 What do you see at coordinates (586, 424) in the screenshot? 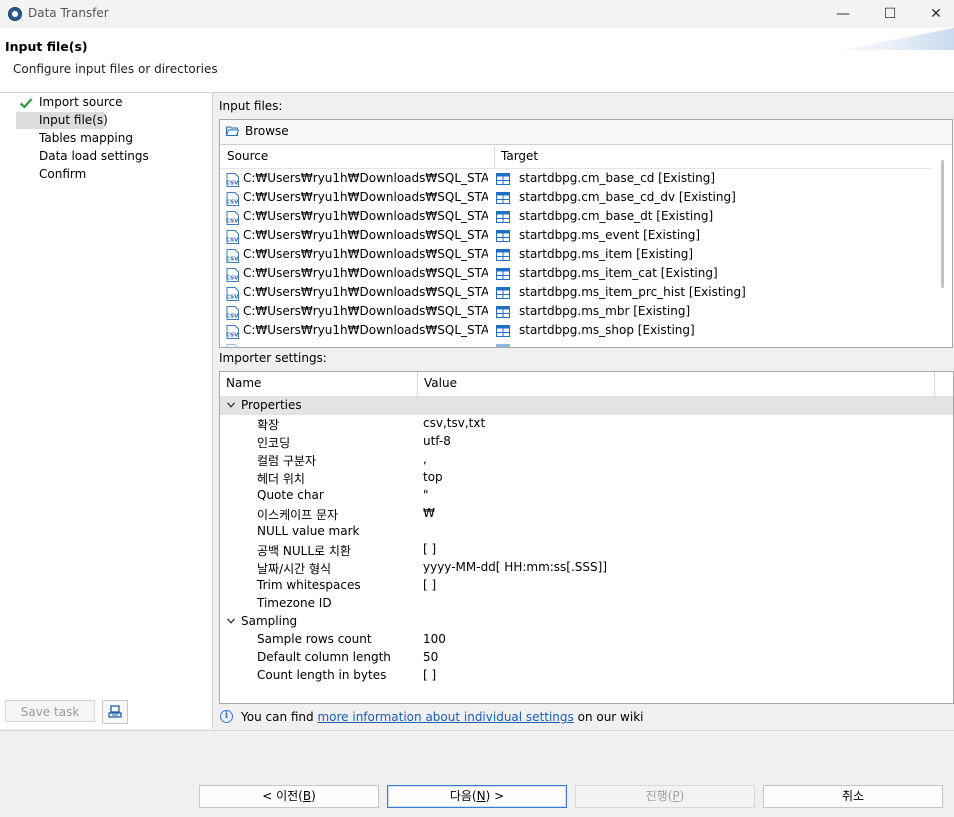
I see `setting-row: 확장 csv,tsv,txt` at bounding box center [586, 424].